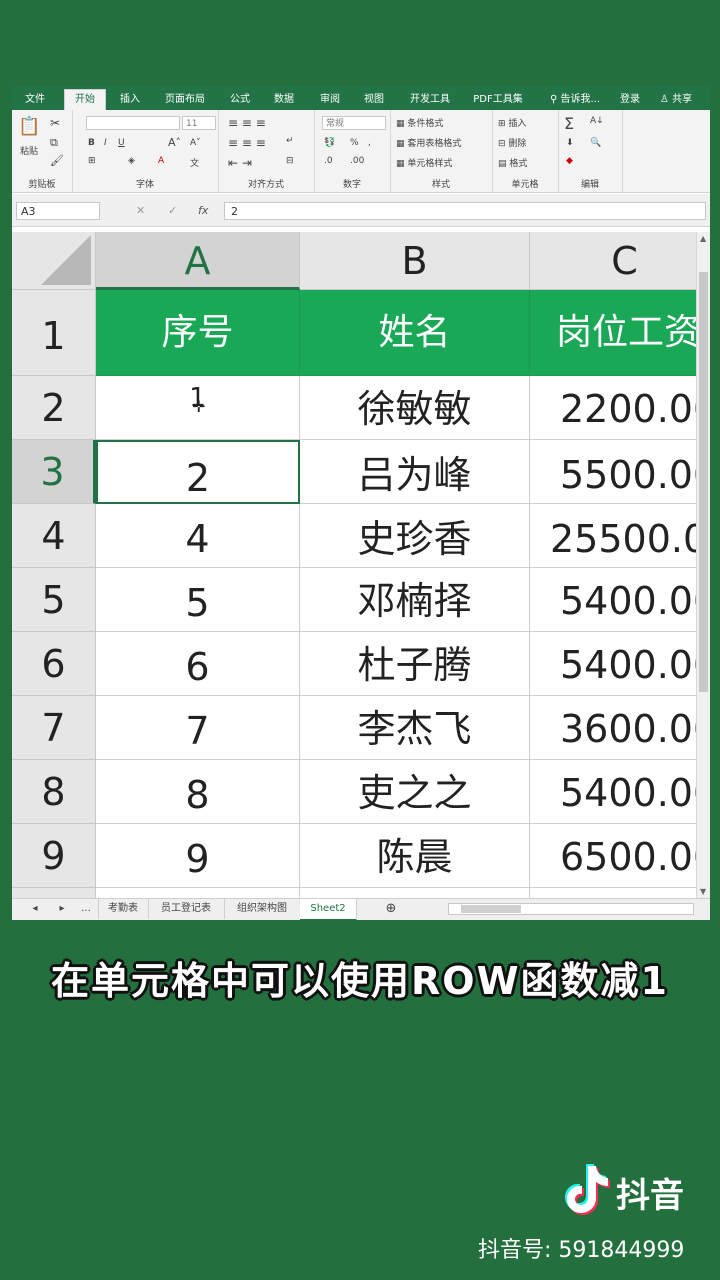  I want to click on function-icon: fx, so click(203, 211).